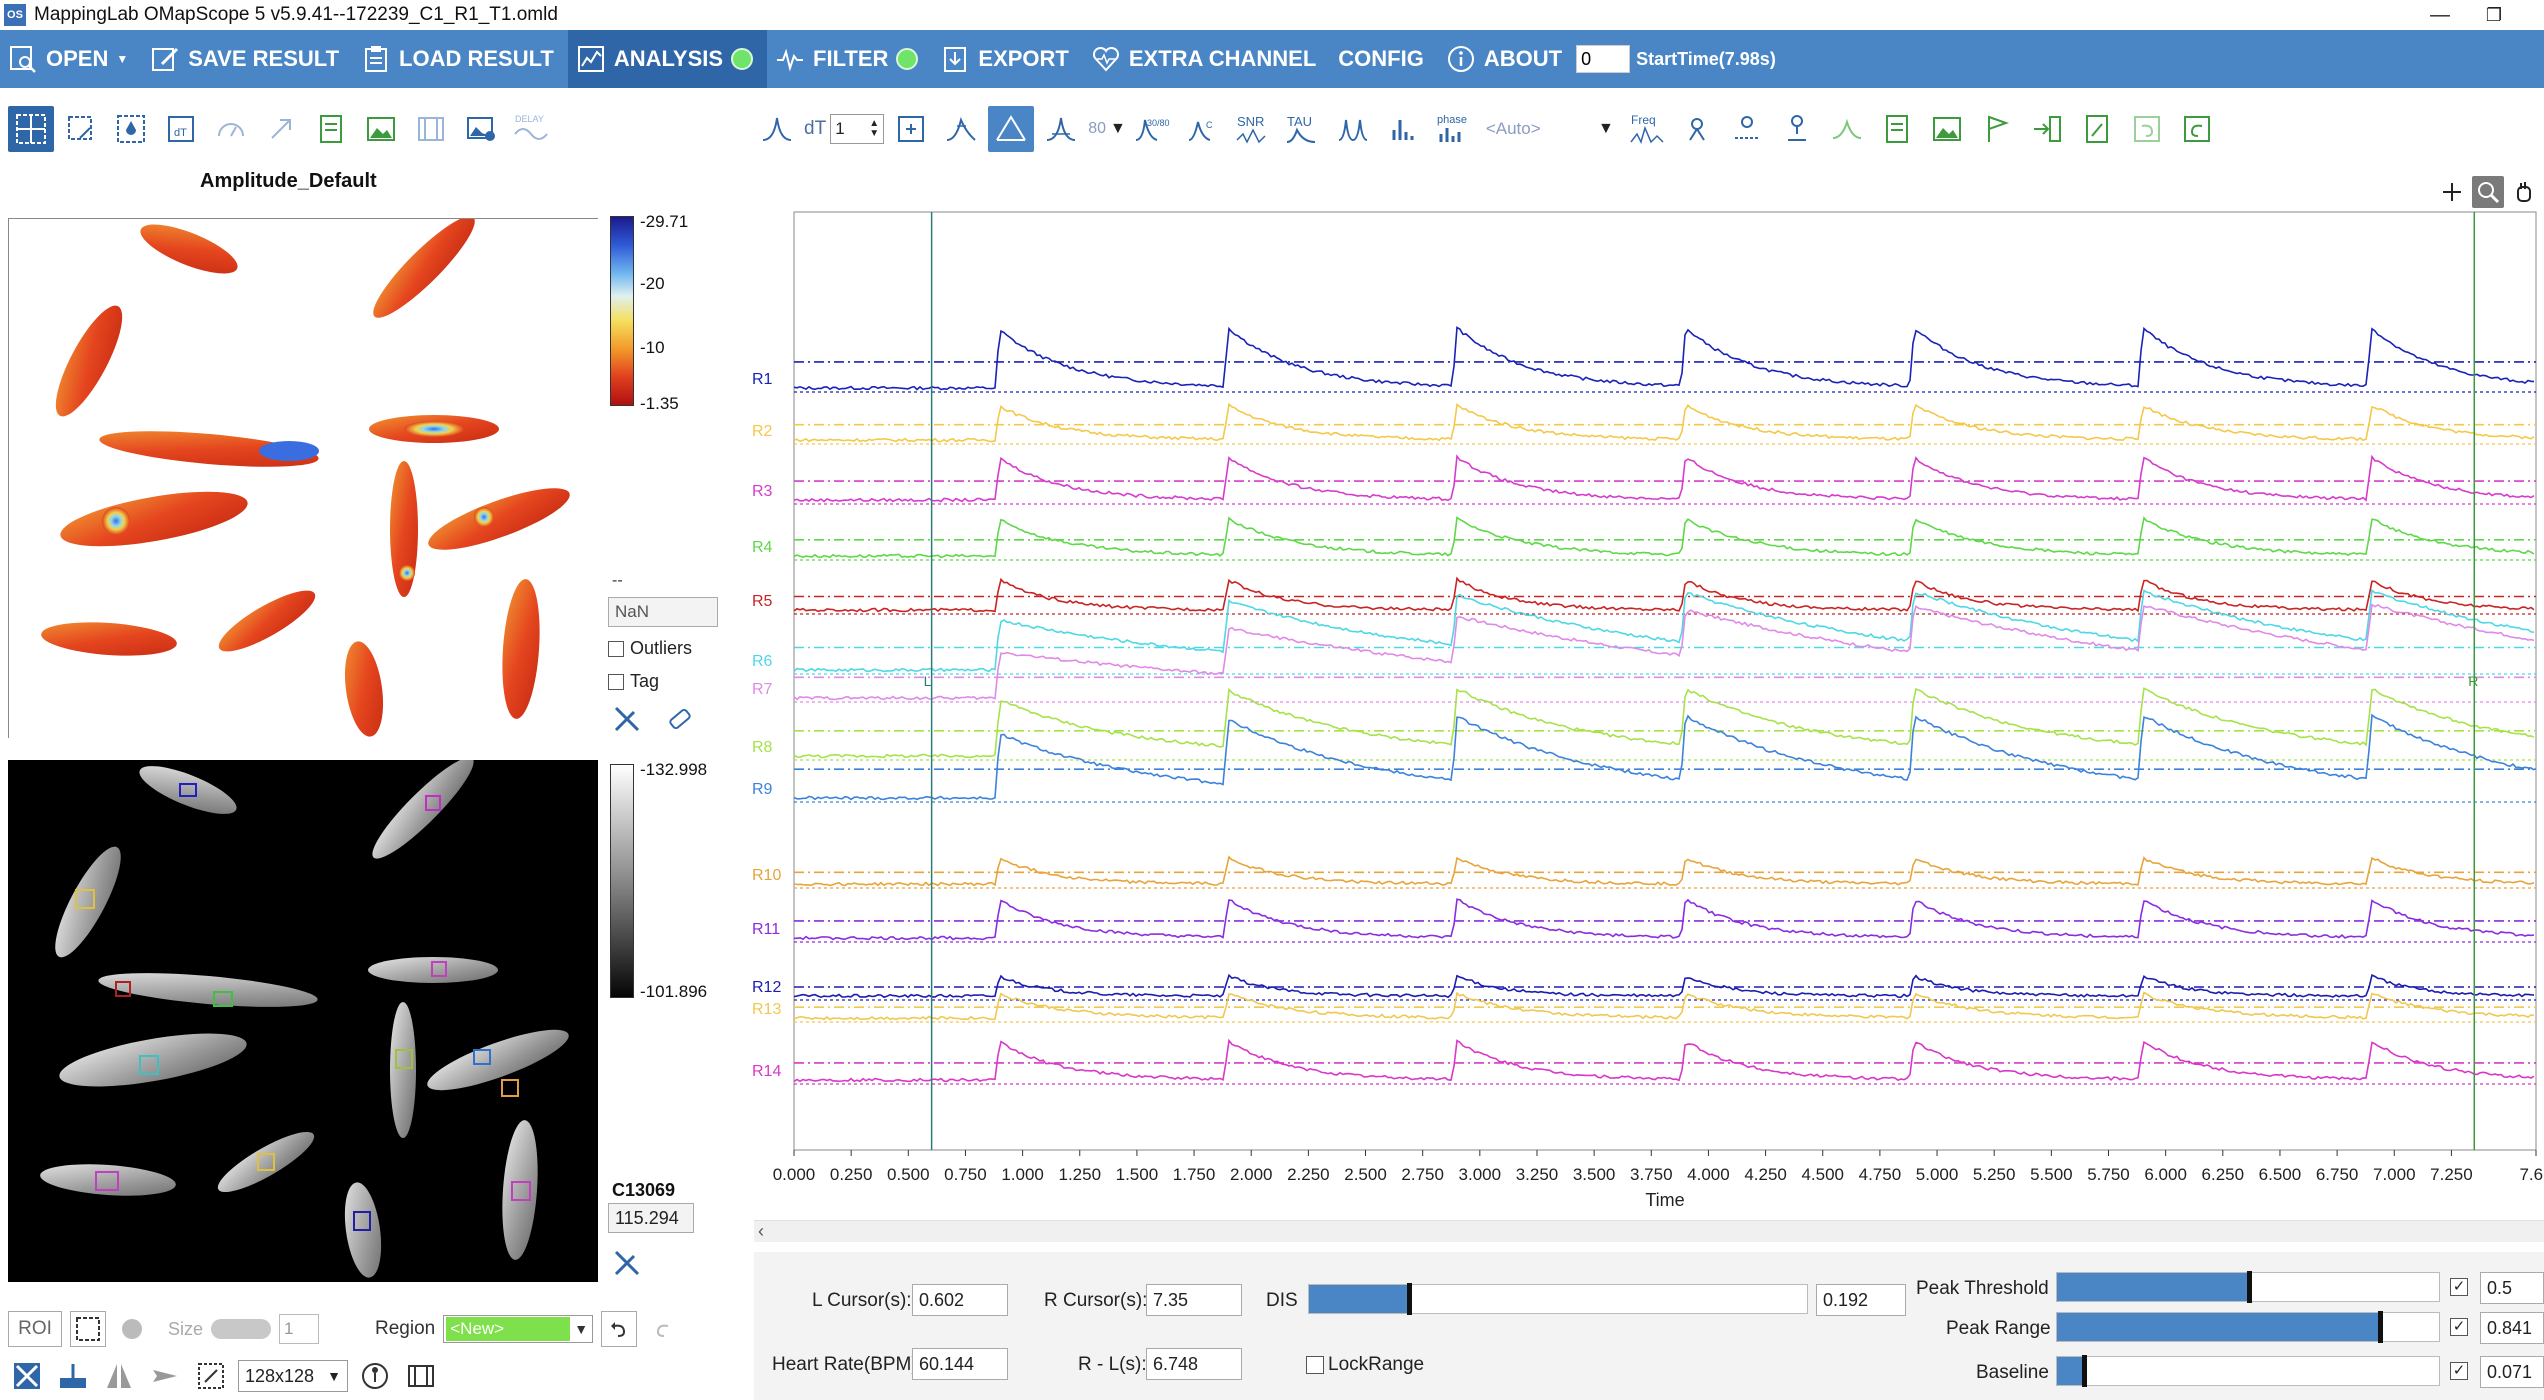 This screenshot has height=1400, width=2544. Describe the element at coordinates (1118, 129) in the screenshot. I see `apd-dropdown-icon: ▼` at that location.